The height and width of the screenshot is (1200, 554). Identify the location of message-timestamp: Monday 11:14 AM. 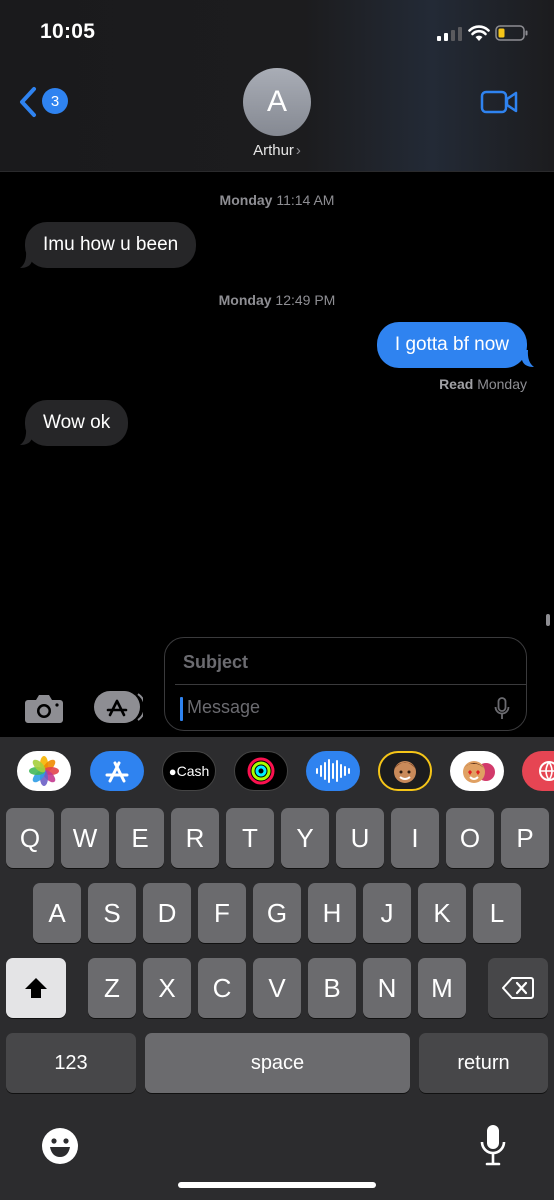
(277, 200).